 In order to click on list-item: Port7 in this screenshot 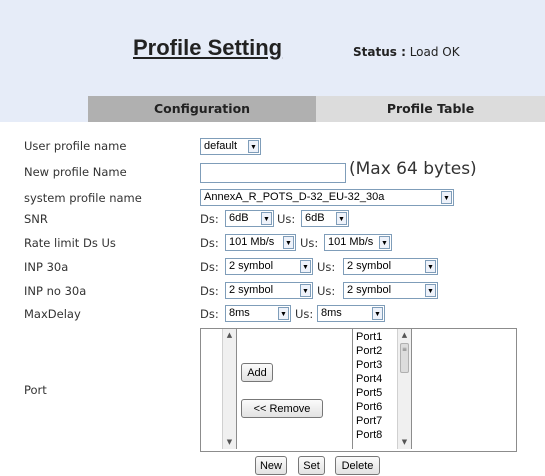, I will do `click(369, 421)`.